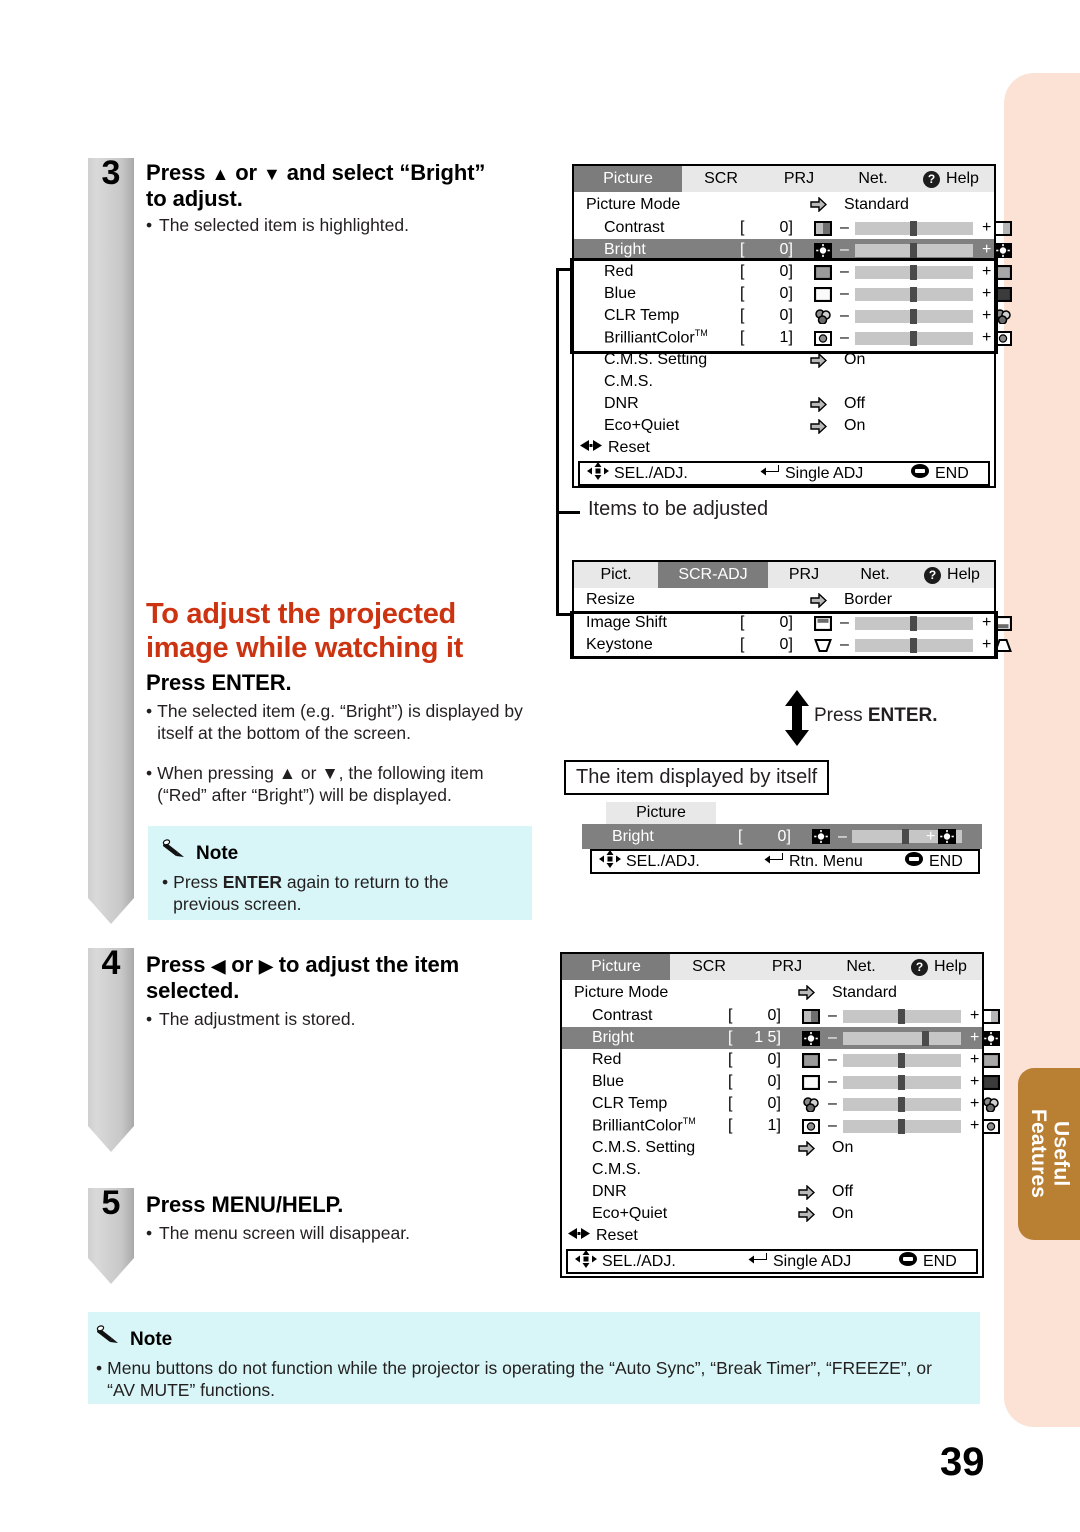 The width and height of the screenshot is (1080, 1532). What do you see at coordinates (793, 645) in the screenshot?
I see `osd-row-keystone: Keystone [0] – +` at bounding box center [793, 645].